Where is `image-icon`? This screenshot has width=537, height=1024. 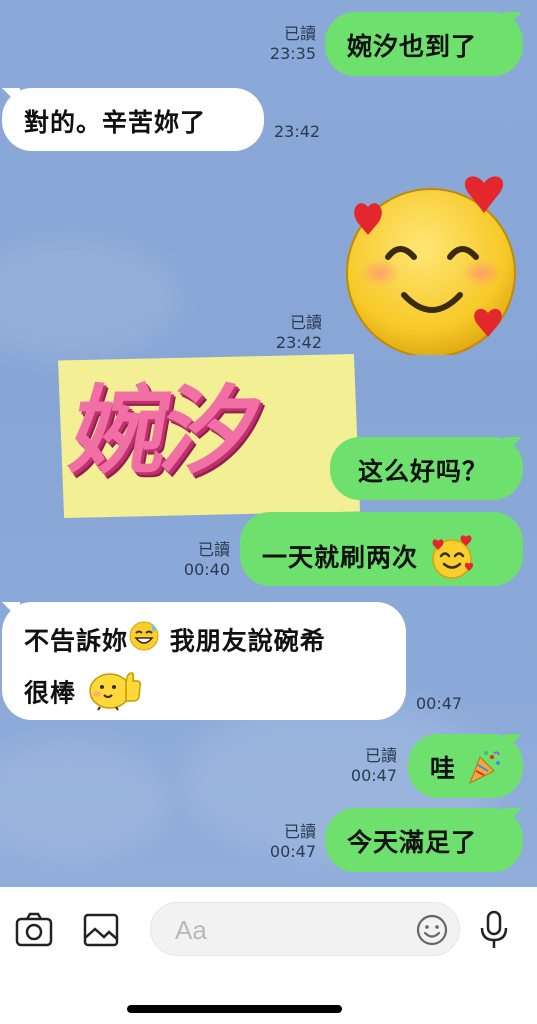 image-icon is located at coordinates (101, 930).